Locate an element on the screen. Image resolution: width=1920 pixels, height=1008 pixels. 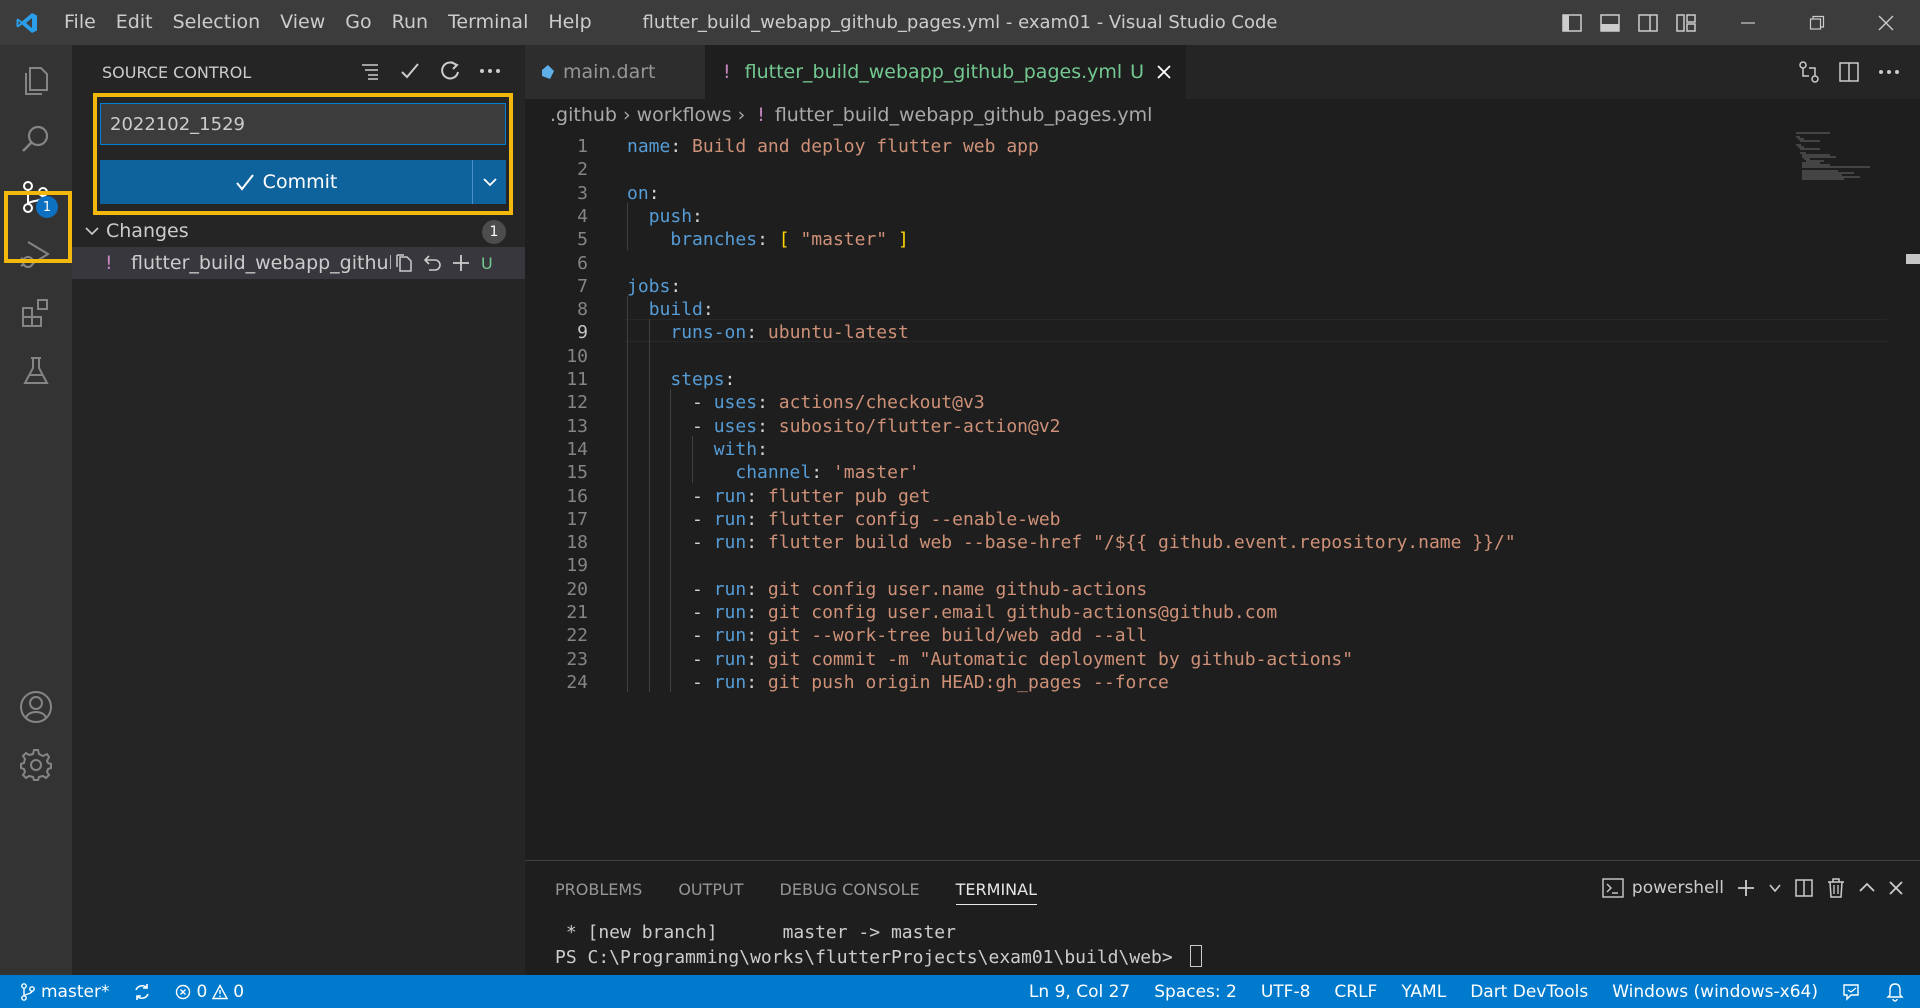
menu-go: Go is located at coordinates (358, 22).